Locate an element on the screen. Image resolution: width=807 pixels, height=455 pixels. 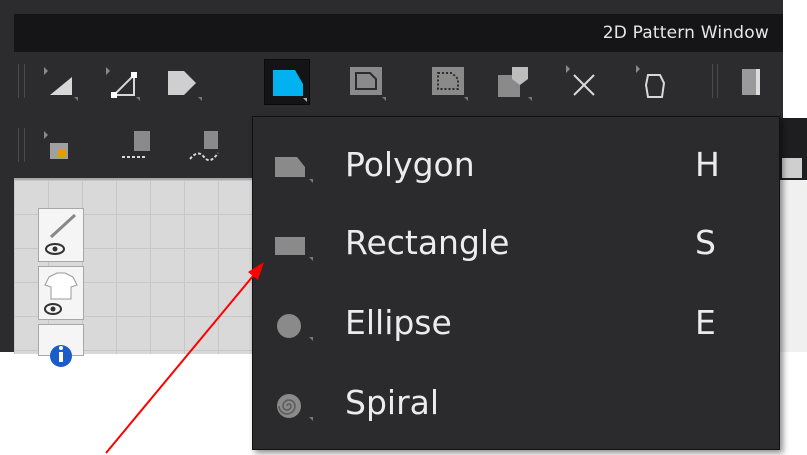
right-panel-strip is located at coordinates (792, 235).